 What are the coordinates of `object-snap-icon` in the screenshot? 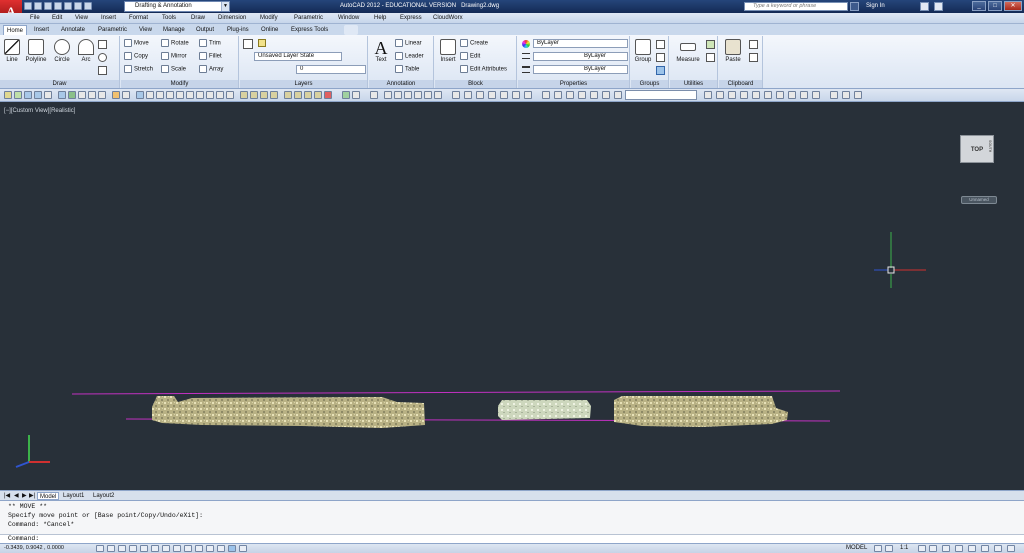 It's located at (155, 548).